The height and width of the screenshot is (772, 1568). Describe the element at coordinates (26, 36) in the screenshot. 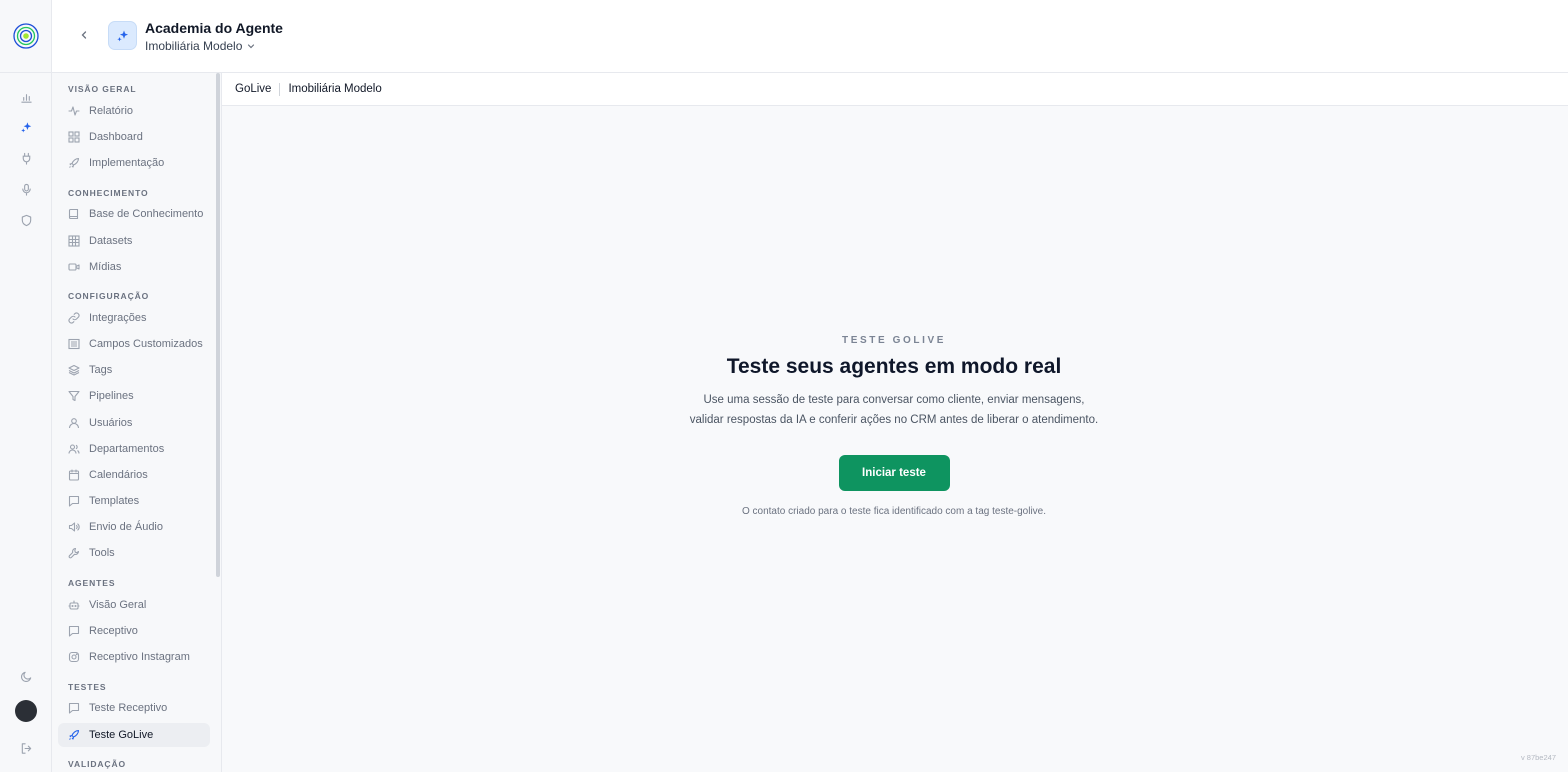

I see `app-logo-icon` at that location.